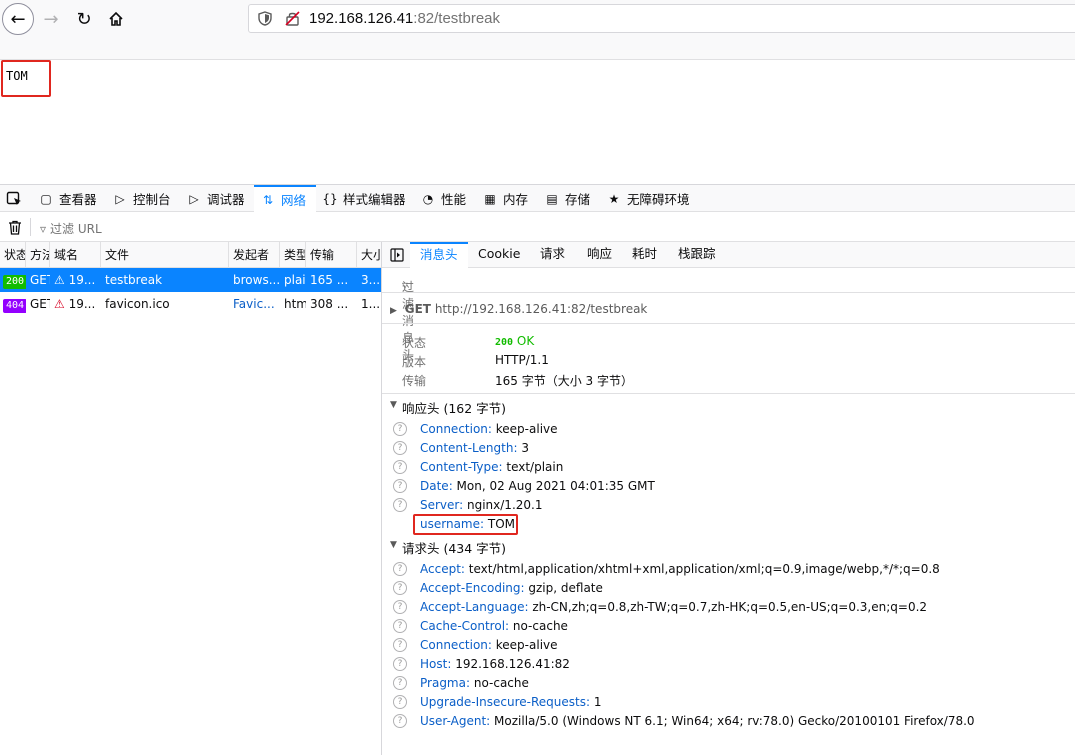 The image size is (1075, 755). I want to click on status-badge: 404, so click(14, 306).